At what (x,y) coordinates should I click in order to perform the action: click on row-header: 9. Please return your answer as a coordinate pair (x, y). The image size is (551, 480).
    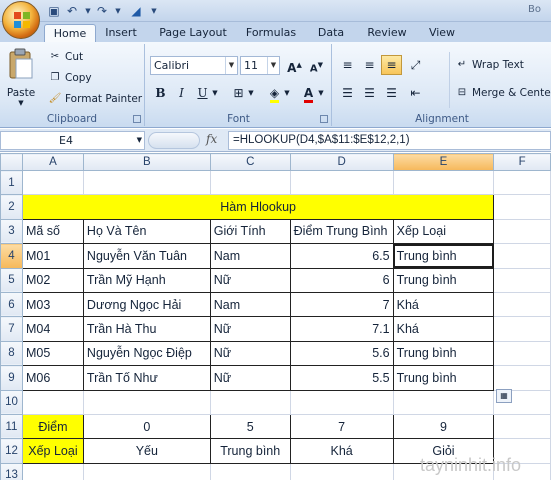
    Looking at the image, I should click on (11, 378).